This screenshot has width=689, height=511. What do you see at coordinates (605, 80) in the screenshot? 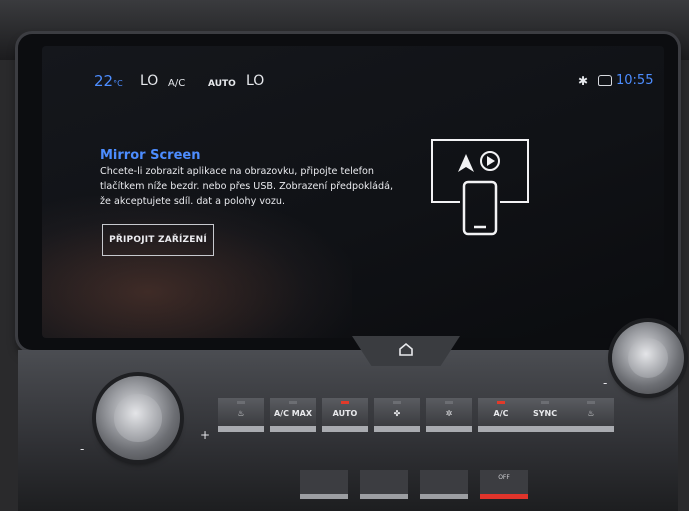
I see `connected-car-icon` at bounding box center [605, 80].